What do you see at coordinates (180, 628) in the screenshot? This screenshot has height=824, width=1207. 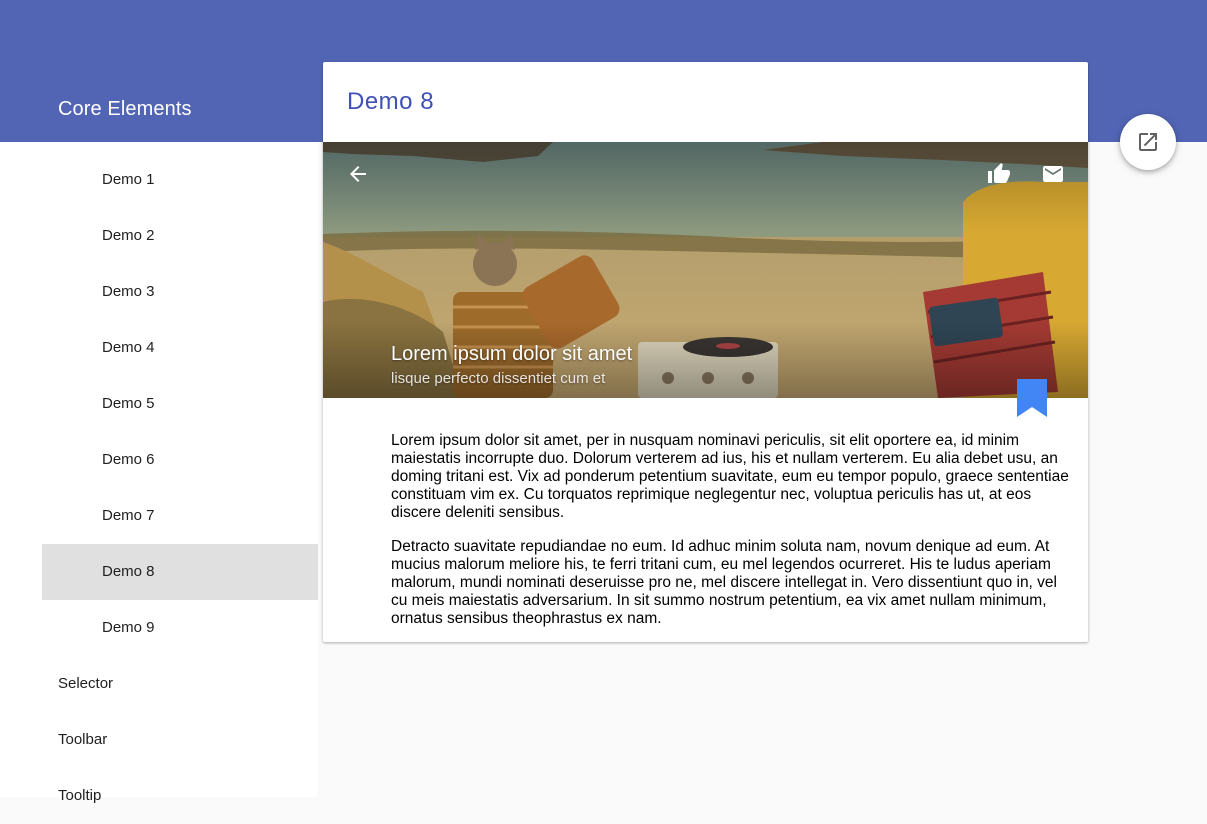 I see `sidebar-item-demo-9: Demo 9` at bounding box center [180, 628].